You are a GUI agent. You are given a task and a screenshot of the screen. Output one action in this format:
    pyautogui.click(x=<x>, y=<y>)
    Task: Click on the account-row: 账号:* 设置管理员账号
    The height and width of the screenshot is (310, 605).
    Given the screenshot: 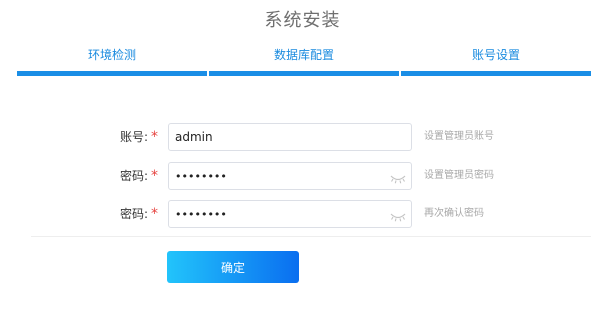 What is the action you would take?
    pyautogui.click(x=302, y=137)
    